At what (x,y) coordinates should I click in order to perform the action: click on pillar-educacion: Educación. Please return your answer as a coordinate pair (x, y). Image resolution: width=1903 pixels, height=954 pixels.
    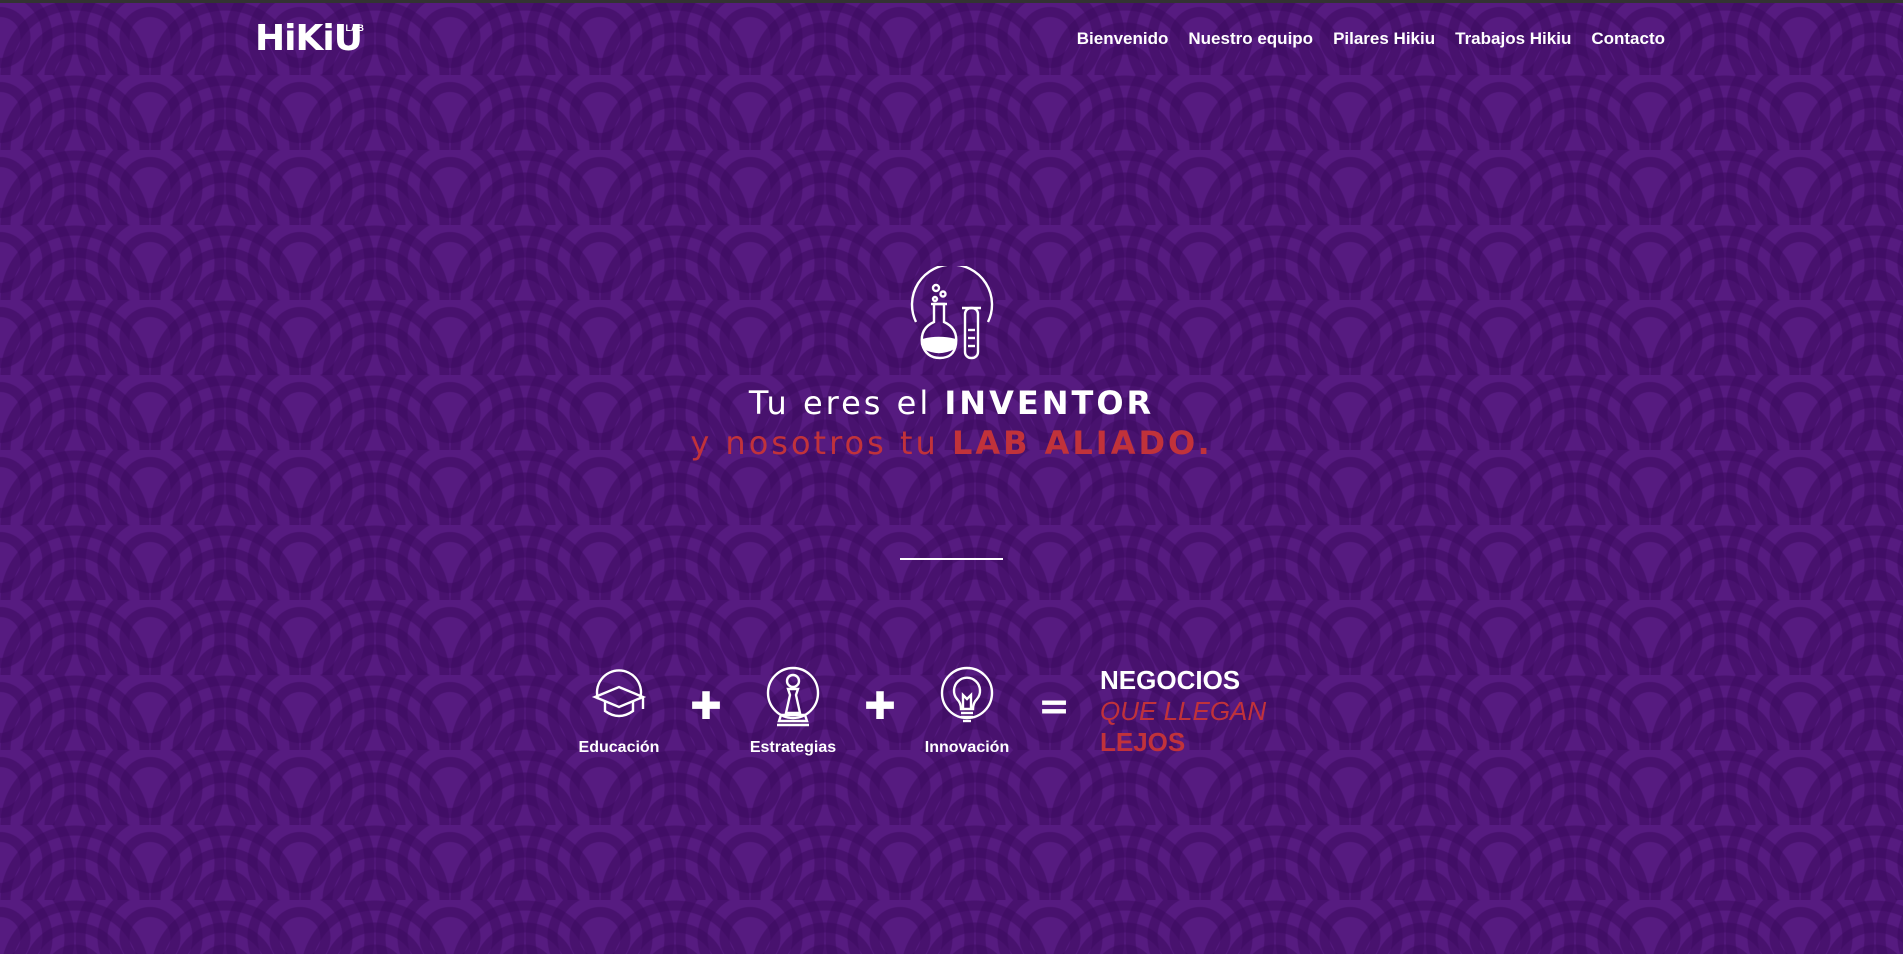
    Looking at the image, I should click on (619, 711).